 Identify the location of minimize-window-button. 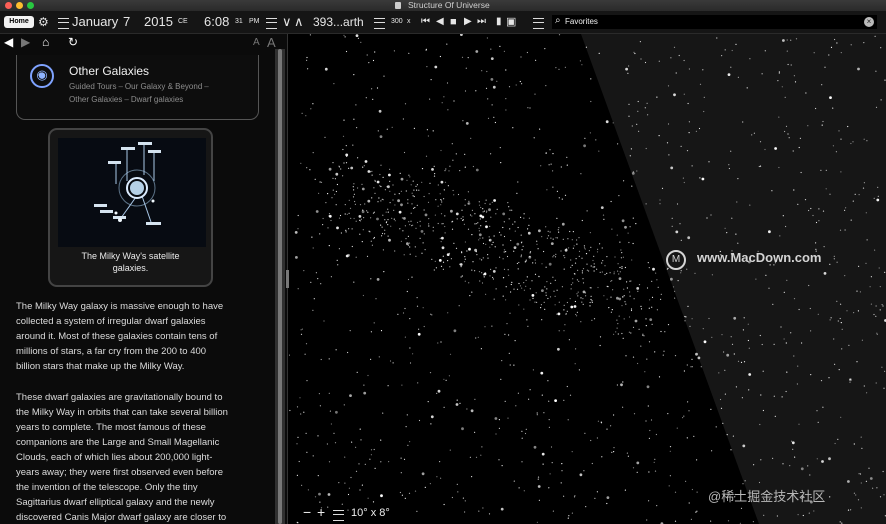
(19, 5).